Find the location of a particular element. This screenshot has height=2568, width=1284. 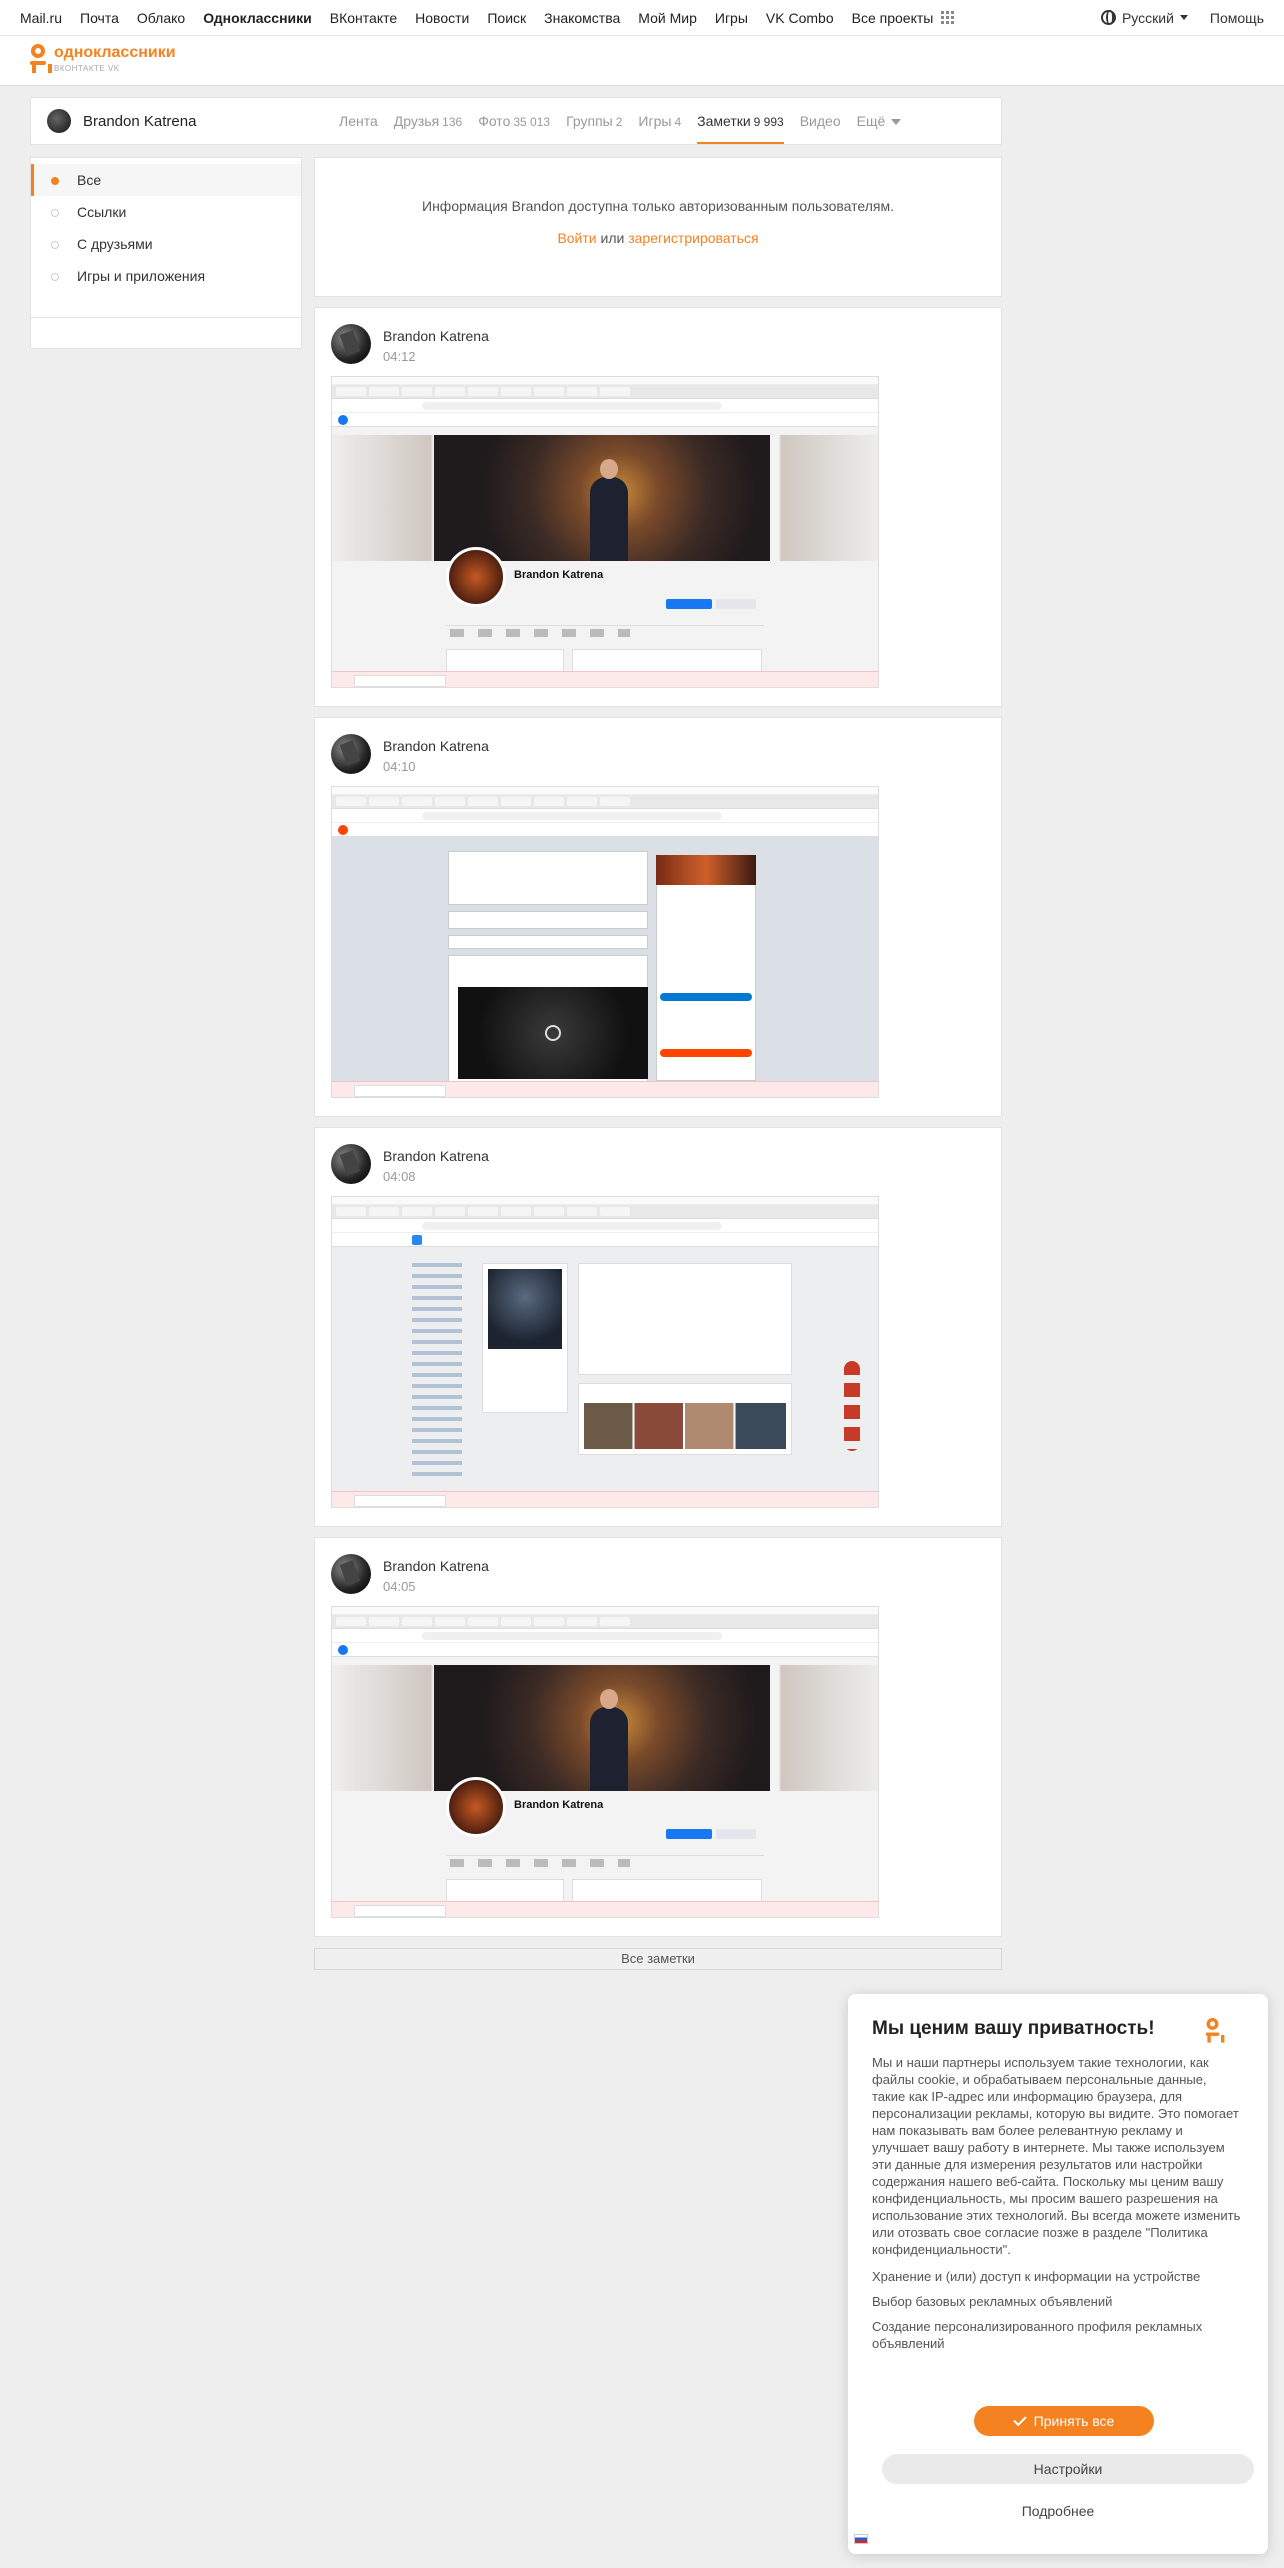

language-label: Русский is located at coordinates (1147, 17).